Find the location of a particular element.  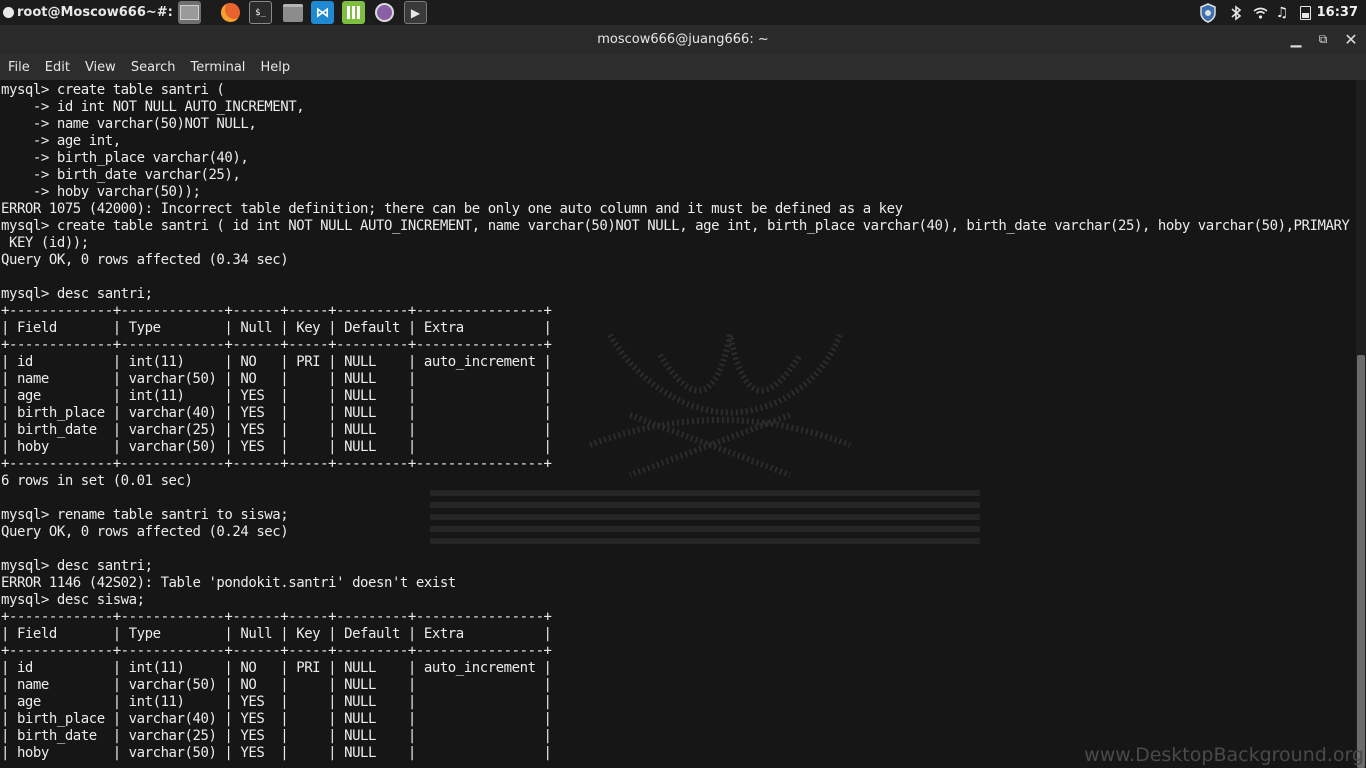

bluetooth-icon is located at coordinates (1236, 12).